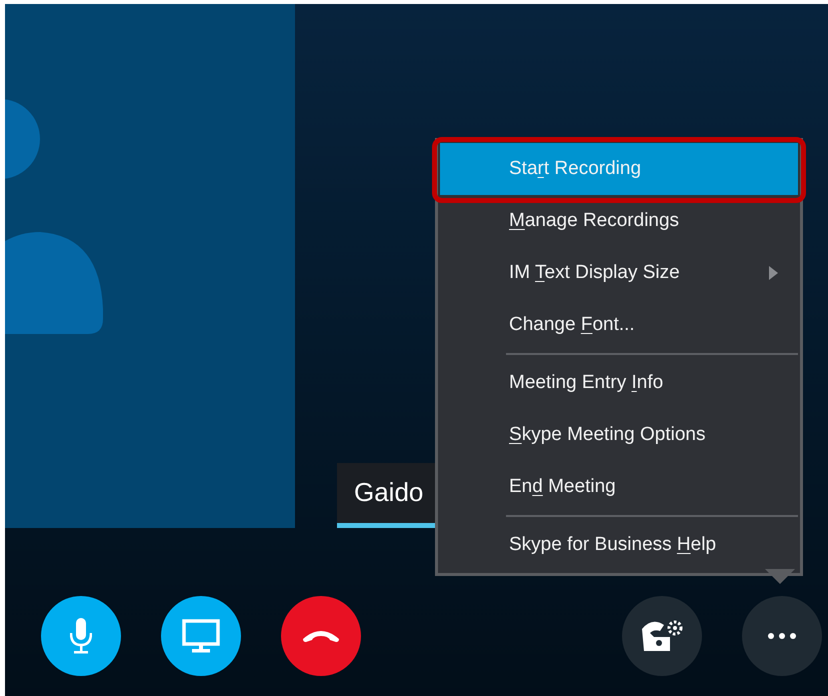 This screenshot has height=696, width=828. I want to click on menu-item: IM Text Display Size, so click(619, 273).